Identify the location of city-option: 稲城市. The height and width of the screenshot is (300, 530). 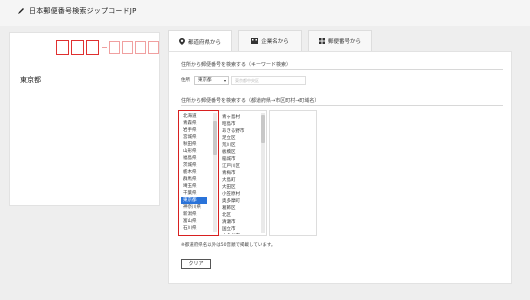
(242, 159).